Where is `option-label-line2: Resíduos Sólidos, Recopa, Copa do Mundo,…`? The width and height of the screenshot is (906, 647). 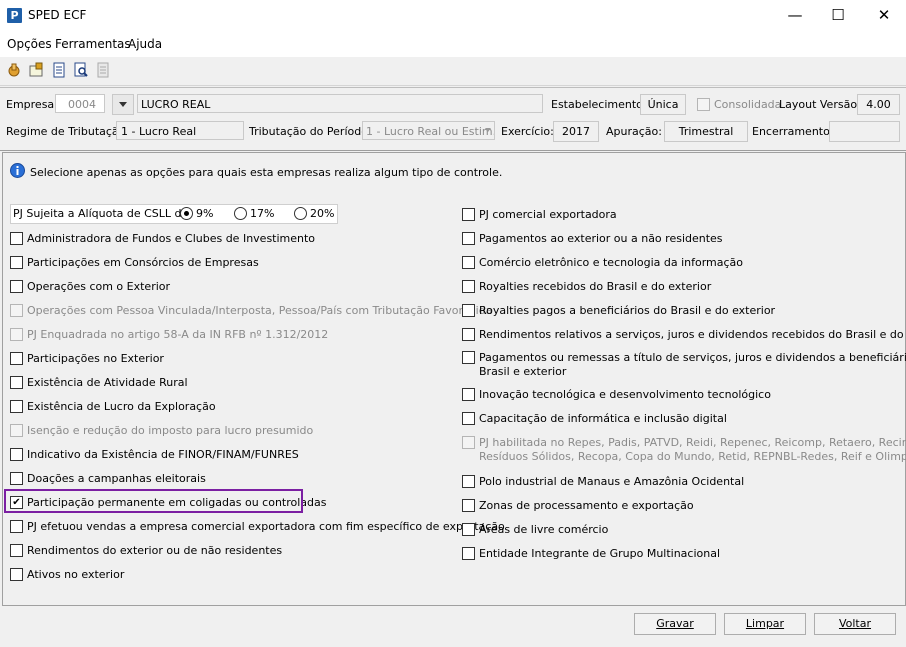
option-label-line2: Resíduos Sólidos, Recopa, Copa do Mundo,… is located at coordinates (692, 456).